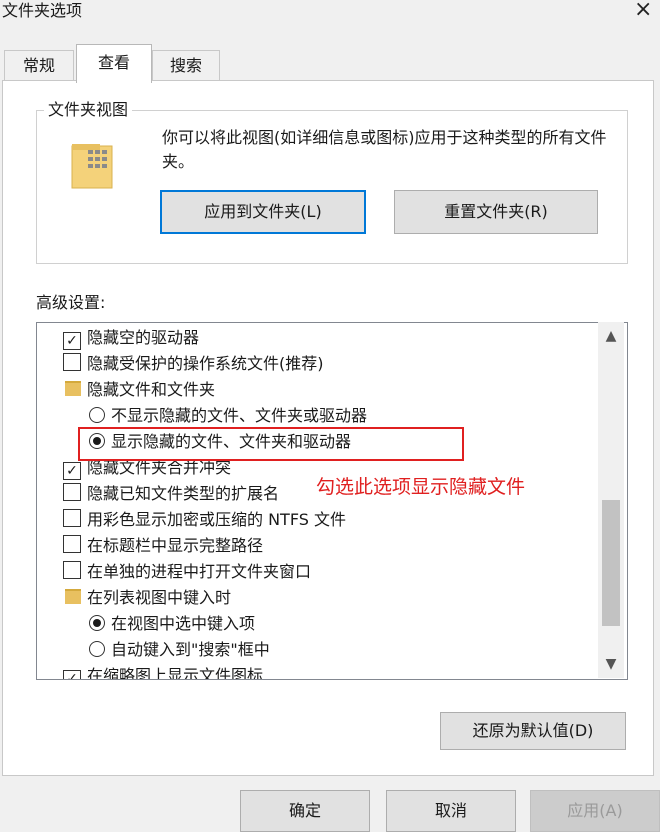  Describe the element at coordinates (39, 65) in the screenshot. I see `tab-general: 常规` at that location.